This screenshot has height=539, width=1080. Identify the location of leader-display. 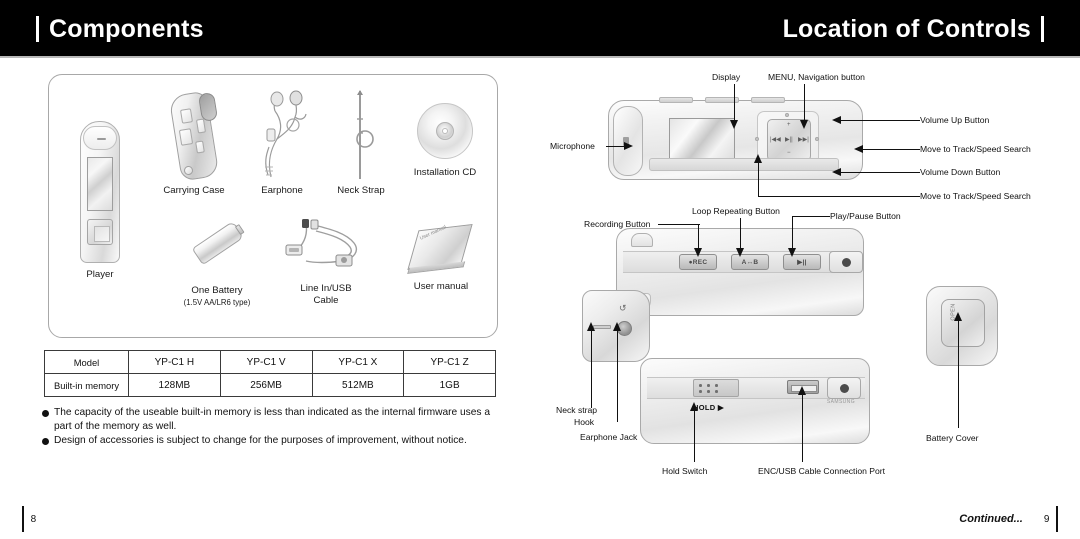
(735, 103).